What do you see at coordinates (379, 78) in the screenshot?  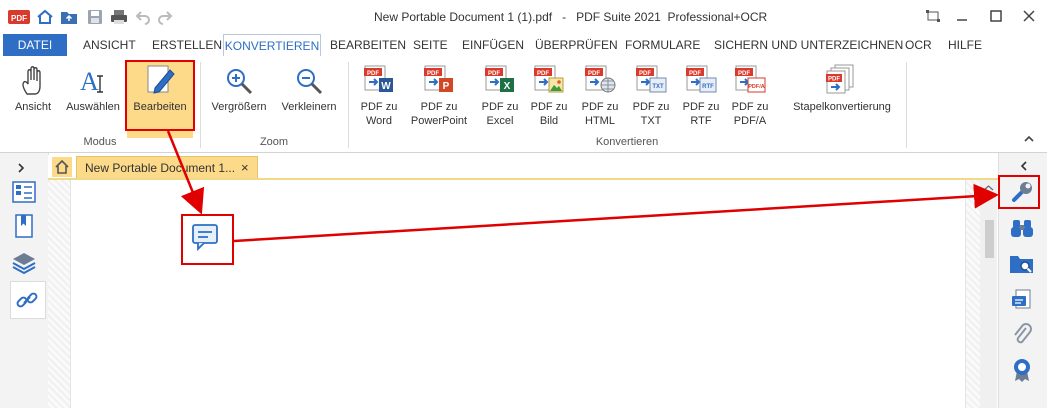 I see `word-icon: PDF W` at bounding box center [379, 78].